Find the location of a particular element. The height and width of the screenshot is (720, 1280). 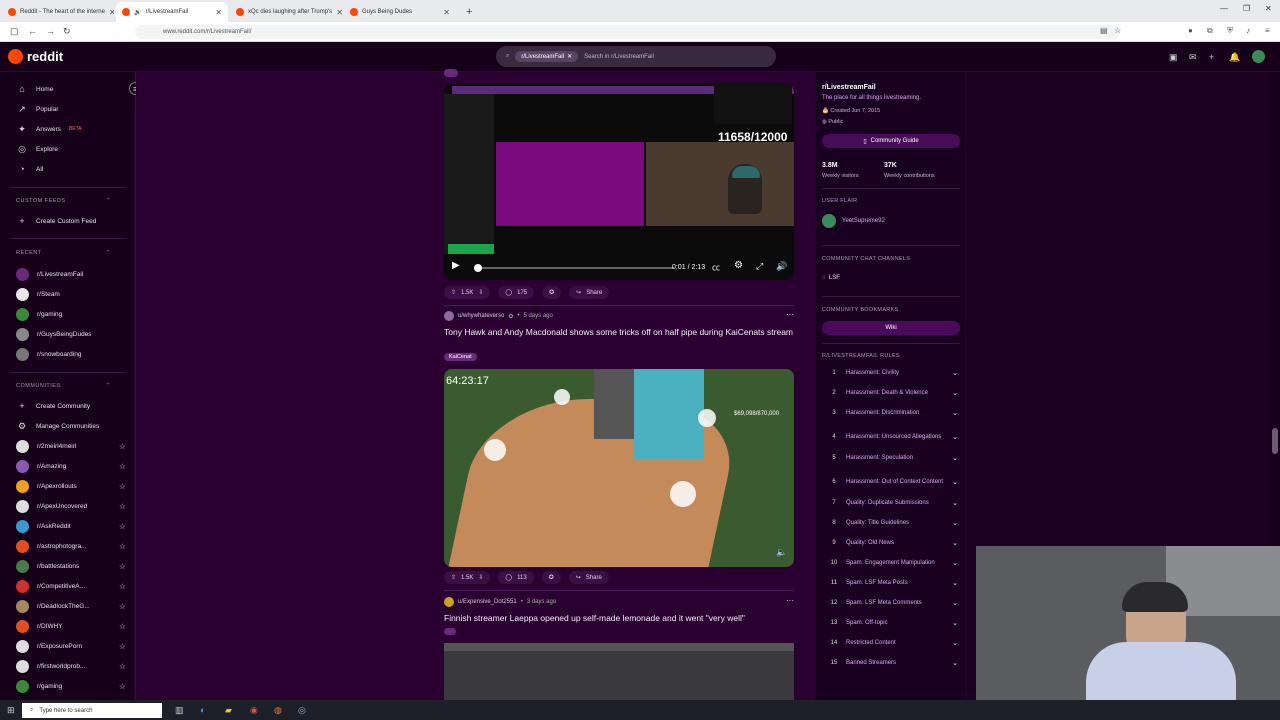

community-item: r/gaming ☆ is located at coordinates (71, 686).